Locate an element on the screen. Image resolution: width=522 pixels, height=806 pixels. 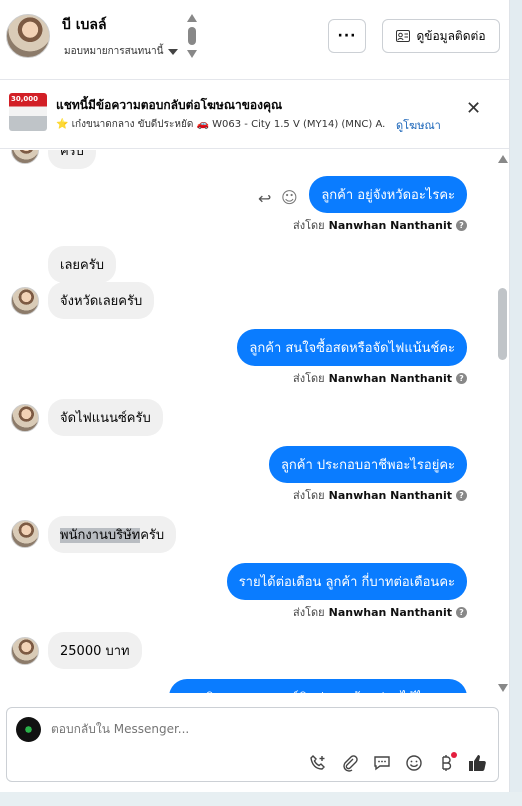
message-incoming: จัดไฟแนนซ์ครับ is located at coordinates (105, 417).